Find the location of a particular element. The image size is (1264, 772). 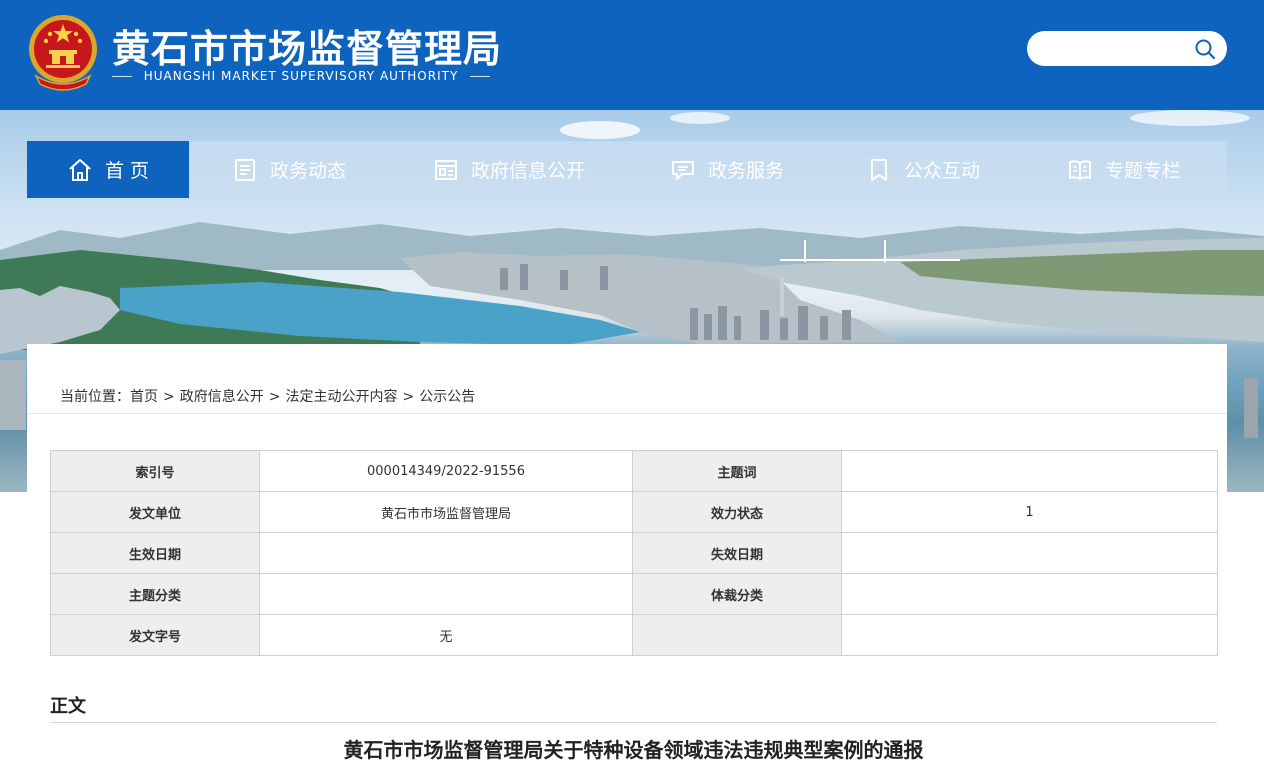

search-input is located at coordinates (1116, 48).